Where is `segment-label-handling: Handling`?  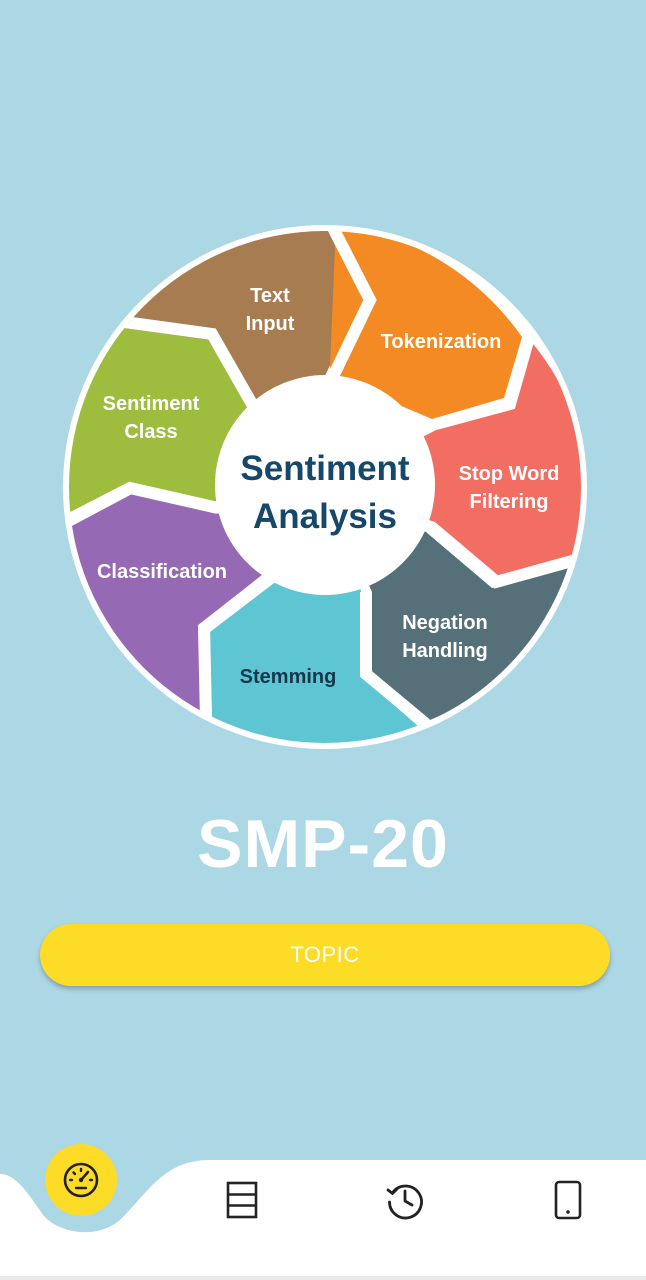
segment-label-handling: Handling is located at coordinates (445, 651).